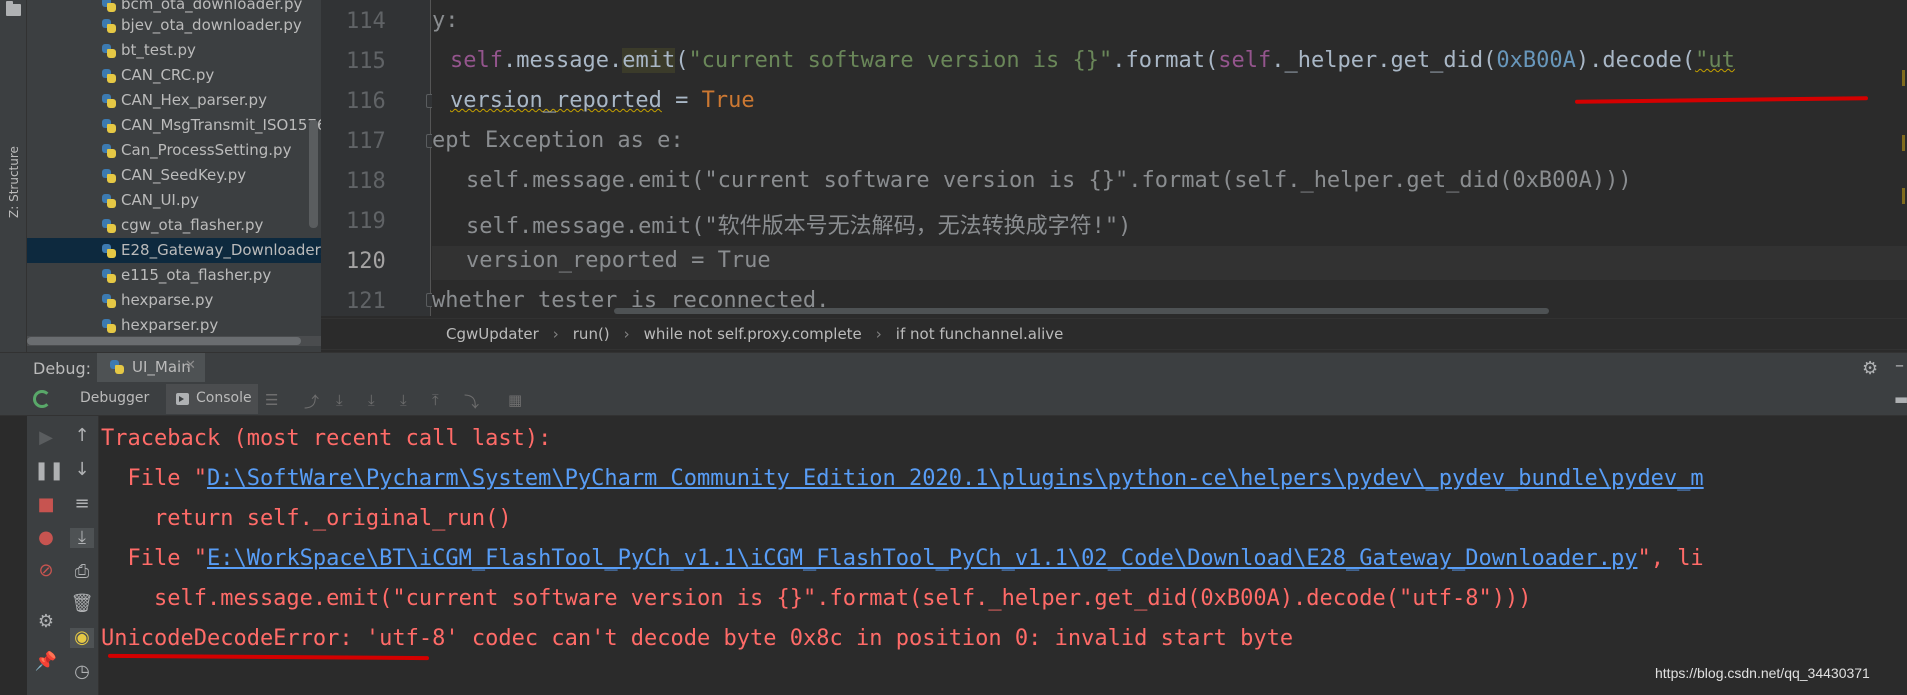 This screenshot has height=695, width=1907. Describe the element at coordinates (1721, 100) in the screenshot. I see `annotation-underline` at that location.